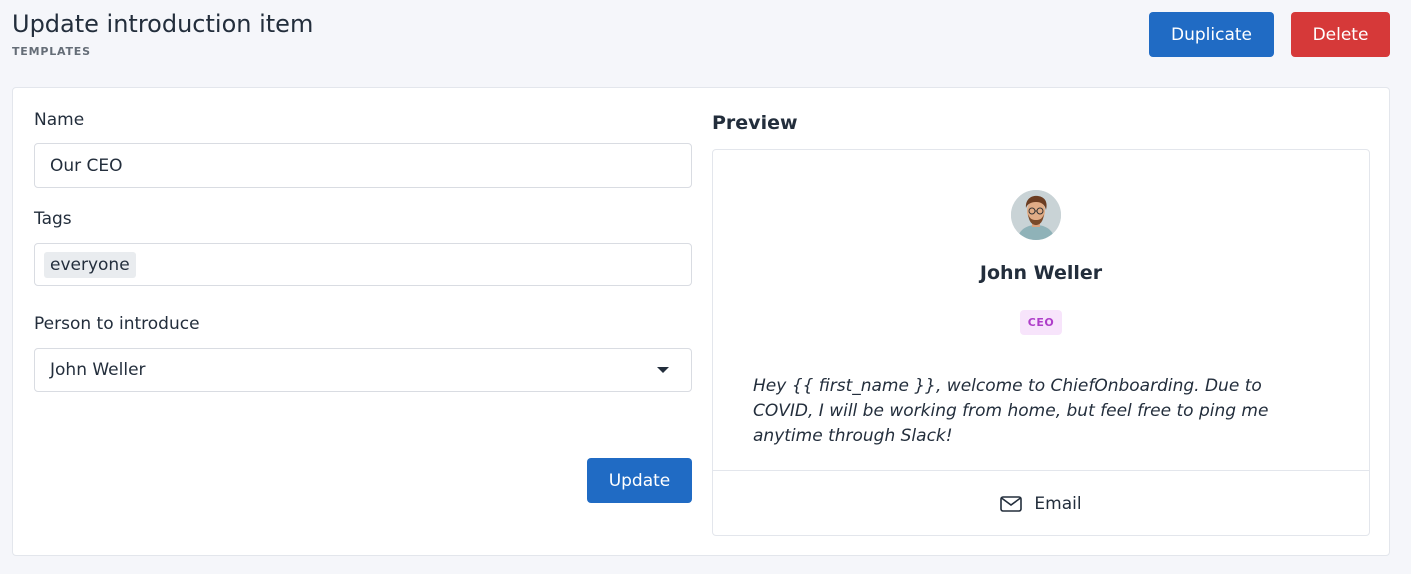 Image resolution: width=1411 pixels, height=574 pixels. Describe the element at coordinates (59, 120) in the screenshot. I see `name-label: Name` at that location.